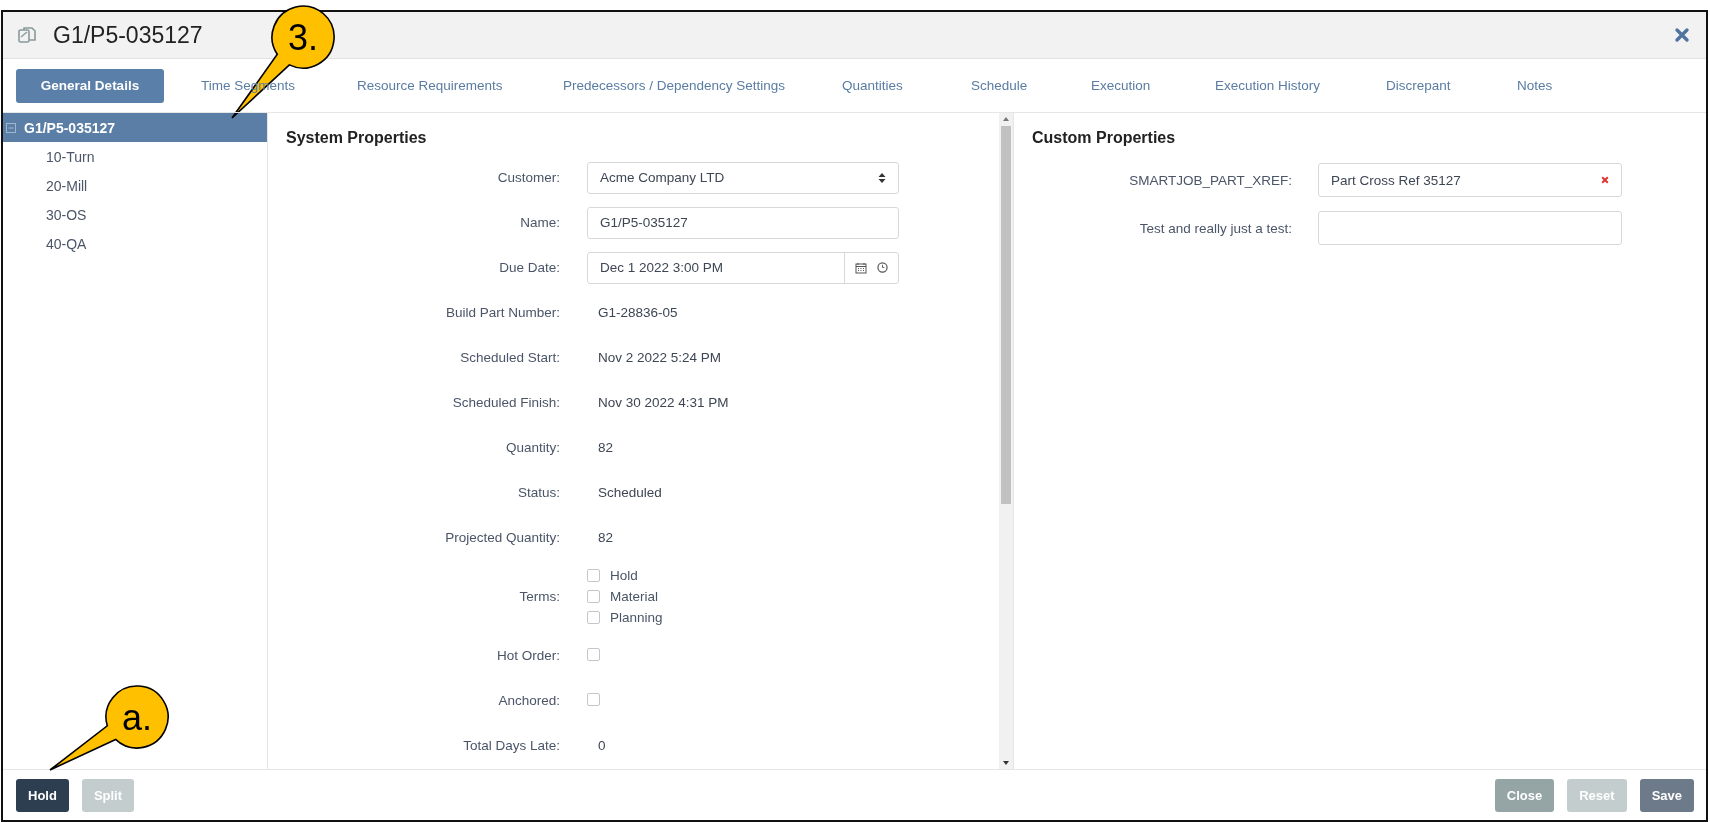 This screenshot has height=822, width=1710. I want to click on field-value: G1-28836-05, so click(637, 312).